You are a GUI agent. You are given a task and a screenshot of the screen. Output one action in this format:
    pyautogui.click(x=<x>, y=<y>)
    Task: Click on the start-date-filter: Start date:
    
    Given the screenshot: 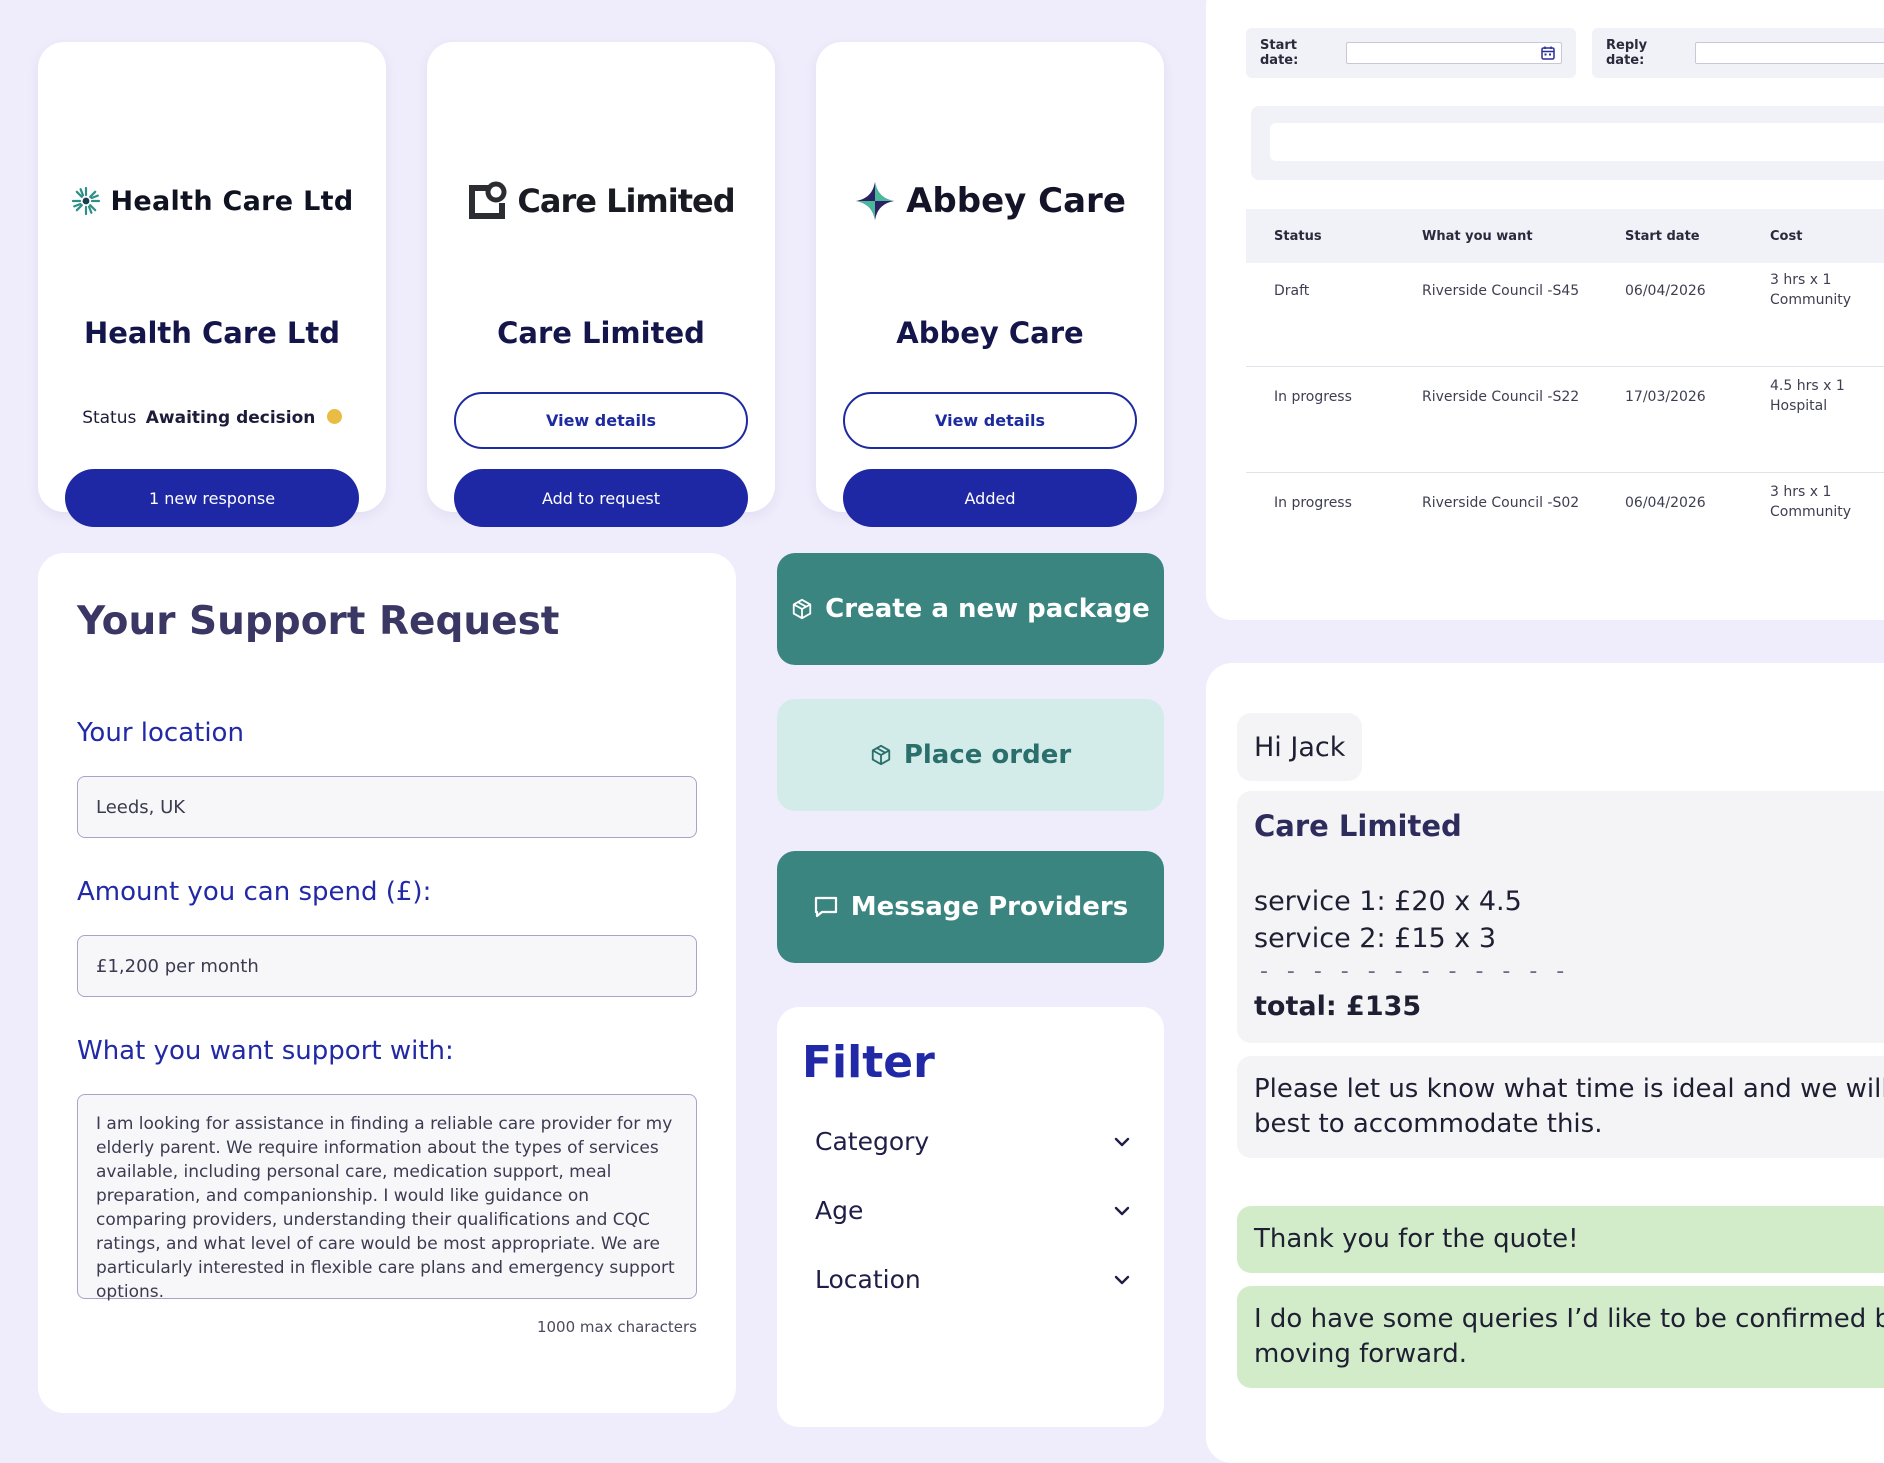 What is the action you would take?
    pyautogui.click(x=1411, y=53)
    